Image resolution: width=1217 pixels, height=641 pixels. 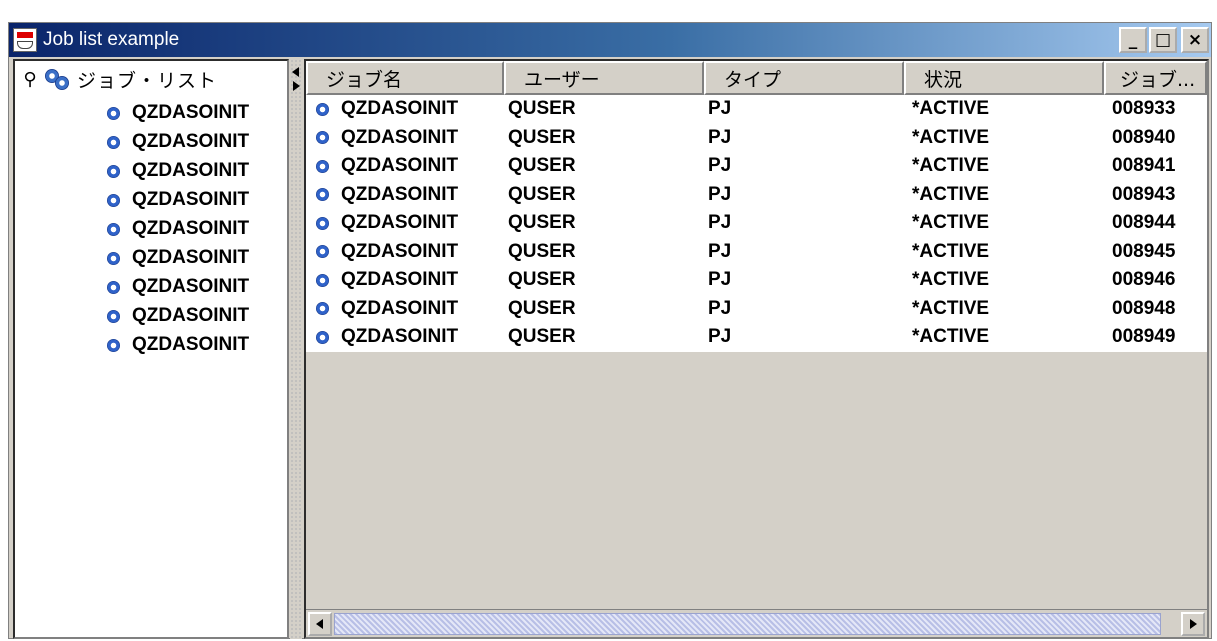 I want to click on title-bar: Job list example _ □ ×, so click(x=610, y=40).